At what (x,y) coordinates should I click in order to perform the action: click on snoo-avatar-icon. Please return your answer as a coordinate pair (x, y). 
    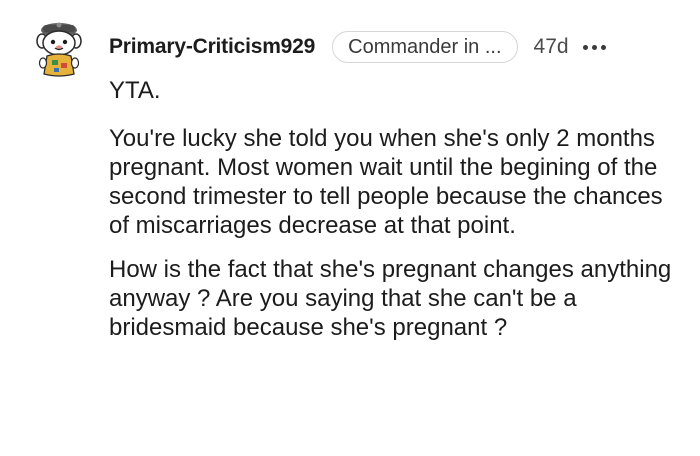
    Looking at the image, I should click on (59, 49).